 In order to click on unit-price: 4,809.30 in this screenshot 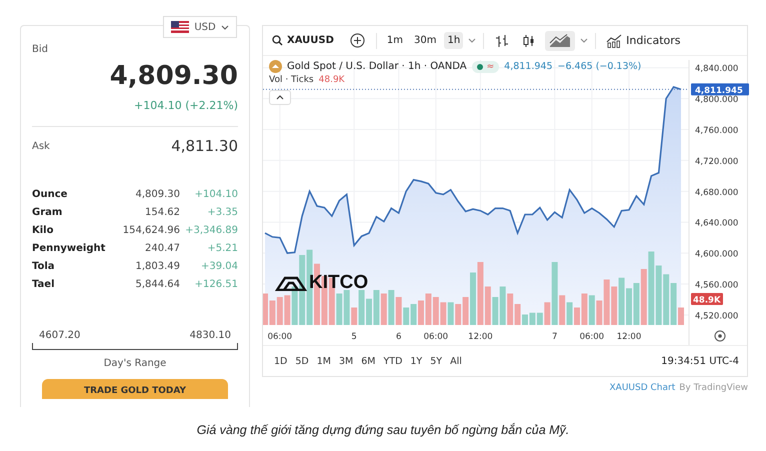, I will do `click(157, 194)`.